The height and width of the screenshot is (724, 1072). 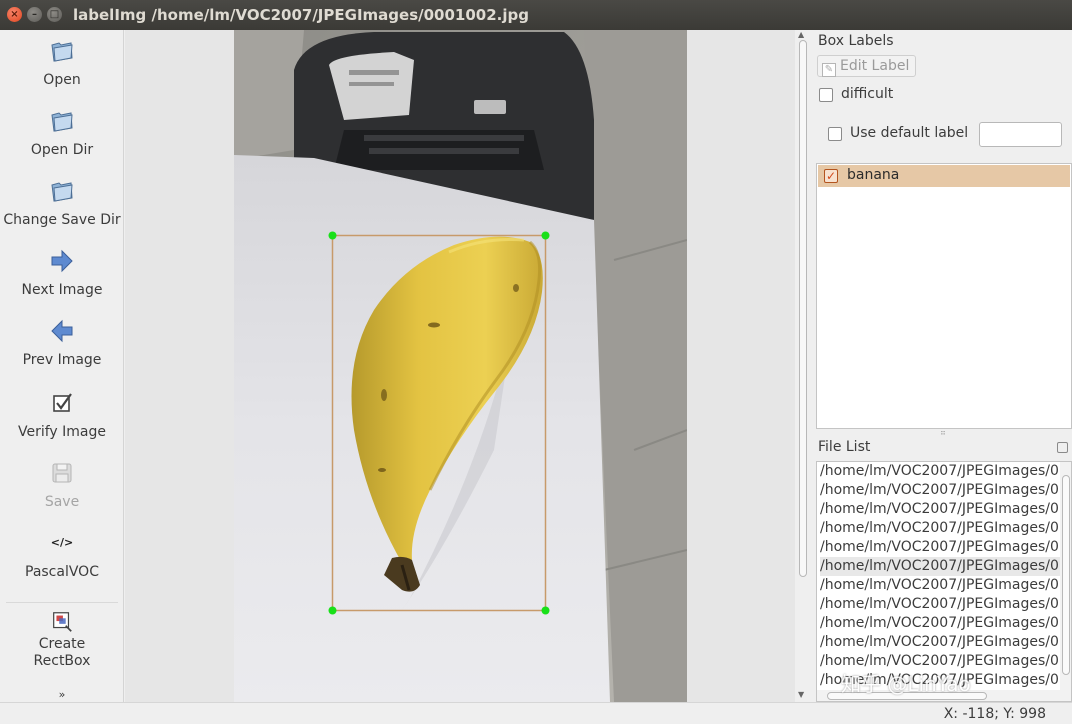 What do you see at coordinates (54, 14) in the screenshot?
I see `maximize-window-button: □` at bounding box center [54, 14].